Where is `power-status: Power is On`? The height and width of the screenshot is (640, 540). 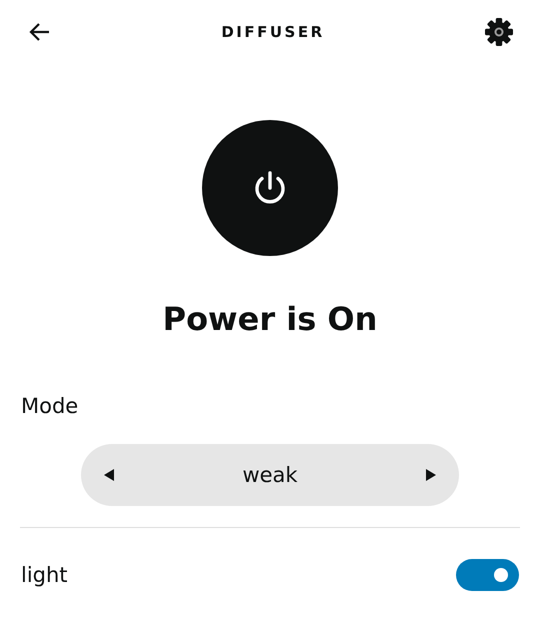 power-status: Power is On is located at coordinates (270, 319).